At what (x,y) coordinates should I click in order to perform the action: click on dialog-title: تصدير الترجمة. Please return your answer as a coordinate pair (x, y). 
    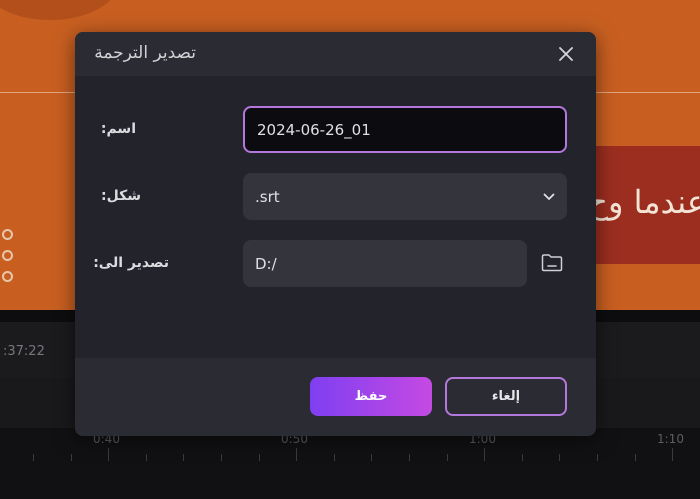
    Looking at the image, I should click on (145, 53).